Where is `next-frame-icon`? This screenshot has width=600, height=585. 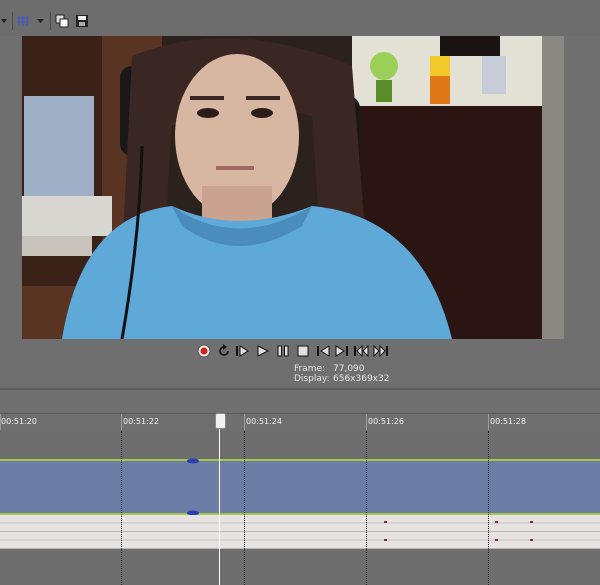 next-frame-icon is located at coordinates (381, 351).